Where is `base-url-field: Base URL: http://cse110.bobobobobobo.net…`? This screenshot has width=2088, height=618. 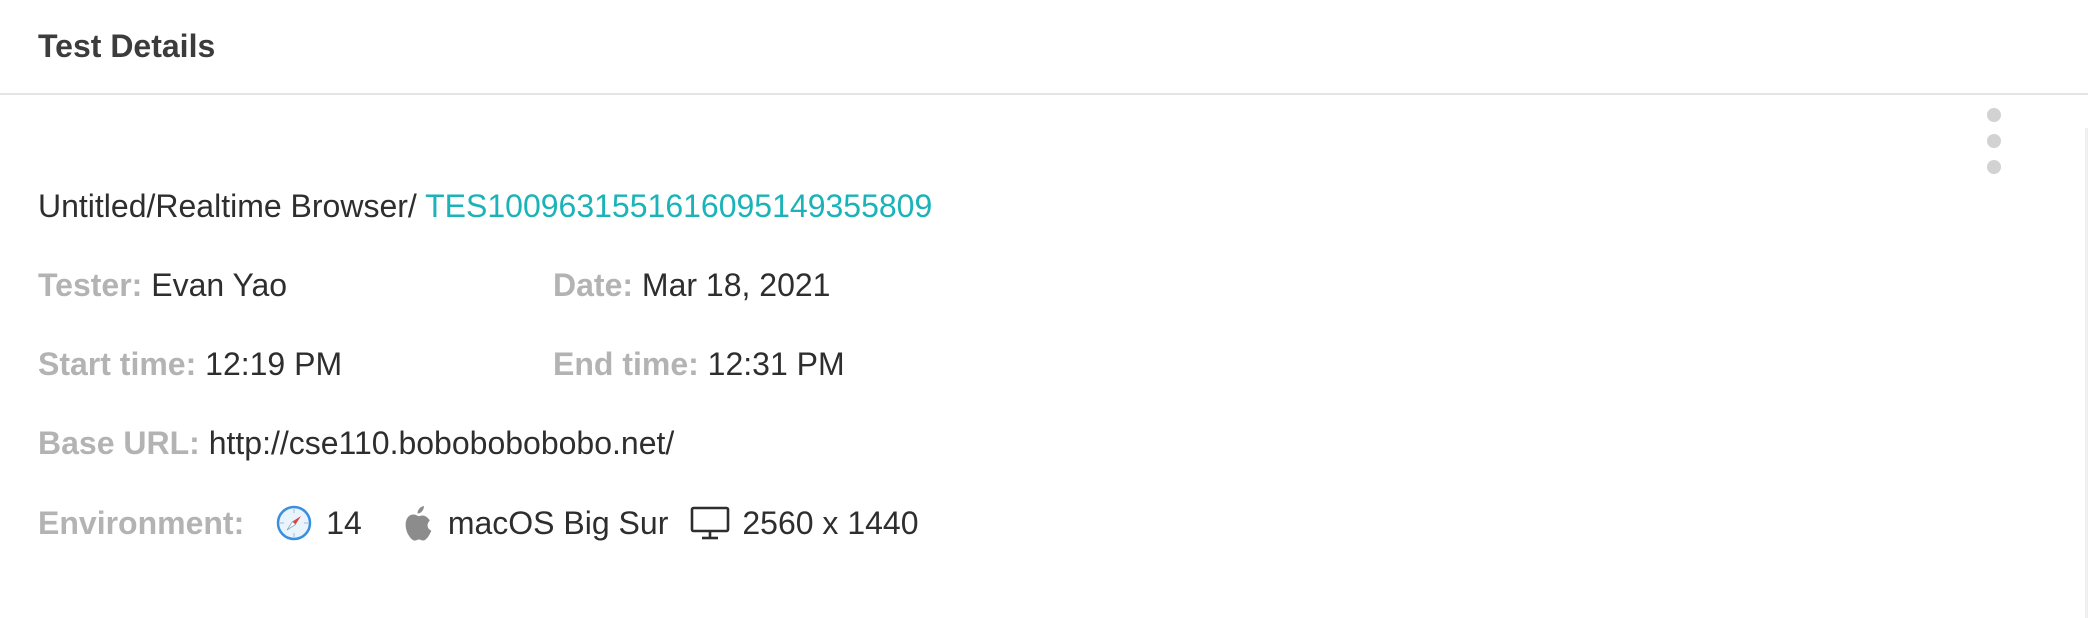 base-url-field: Base URL: http://cse110.bobobobobobo.net… is located at coordinates (356, 443).